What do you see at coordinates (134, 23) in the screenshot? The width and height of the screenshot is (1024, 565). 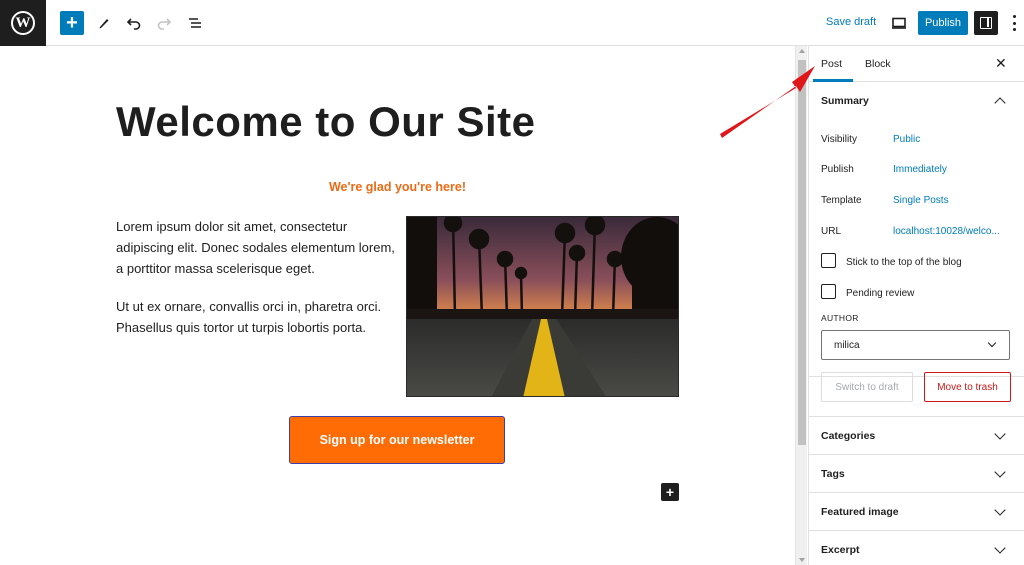 I see `undo-icon` at bounding box center [134, 23].